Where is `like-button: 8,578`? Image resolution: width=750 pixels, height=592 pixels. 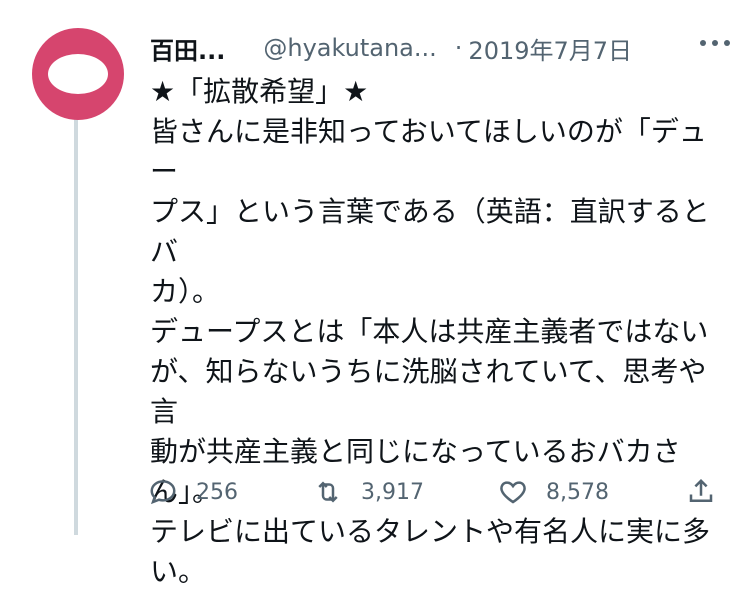 like-button: 8,578 is located at coordinates (553, 492).